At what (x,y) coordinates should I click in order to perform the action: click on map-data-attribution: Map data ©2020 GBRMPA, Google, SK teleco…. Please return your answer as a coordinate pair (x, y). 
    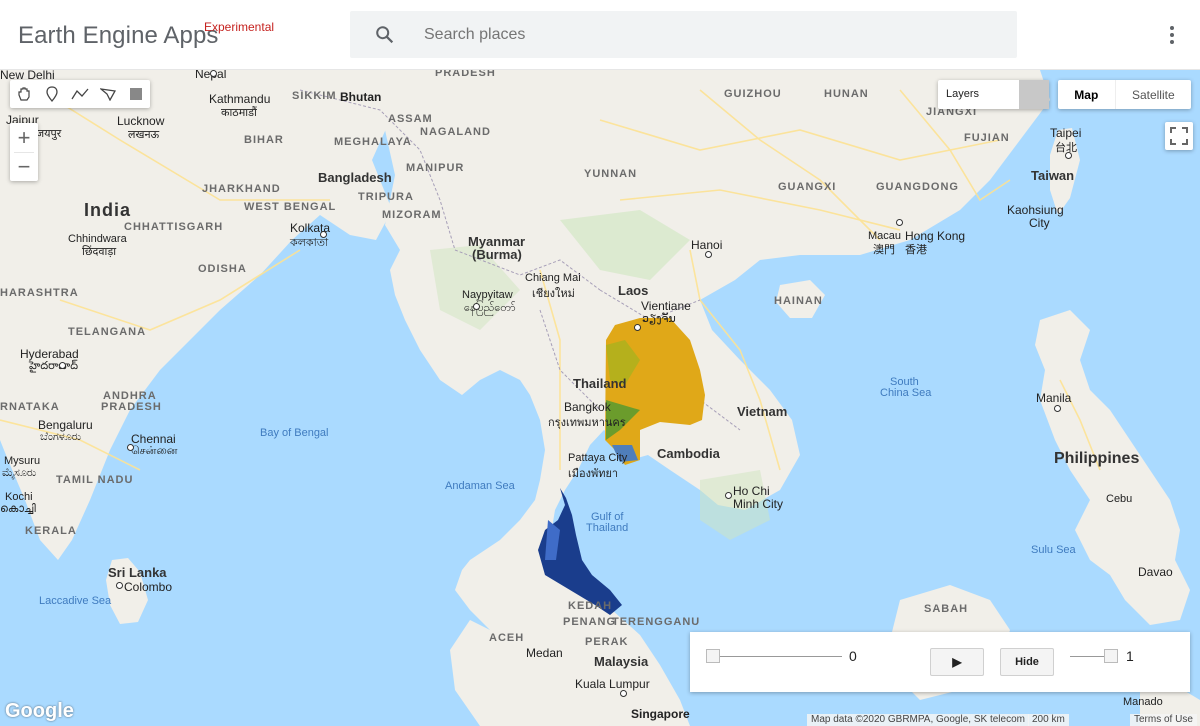
    Looking at the image, I should click on (918, 720).